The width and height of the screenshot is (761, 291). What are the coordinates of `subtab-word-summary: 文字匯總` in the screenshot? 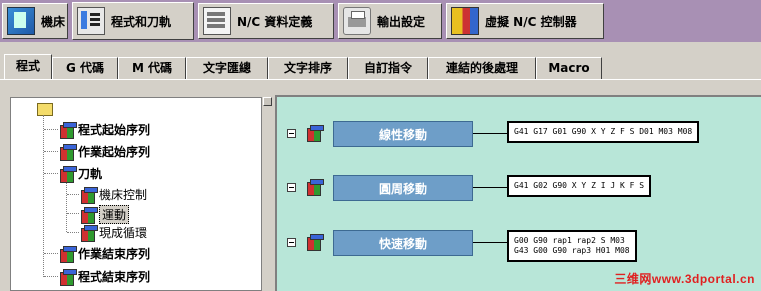 It's located at (227, 68).